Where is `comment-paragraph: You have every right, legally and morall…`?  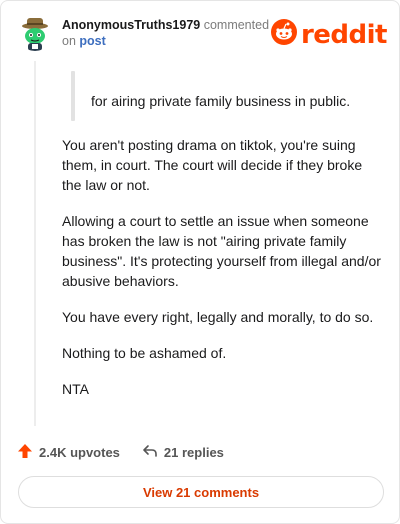 comment-paragraph: You have every right, legally and morall… is located at coordinates (218, 317).